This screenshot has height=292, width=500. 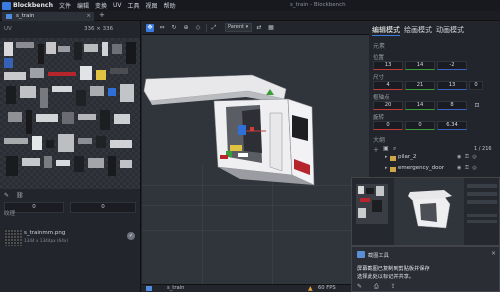 I want to click on link-icon: ⛓, so click(x=20, y=195).